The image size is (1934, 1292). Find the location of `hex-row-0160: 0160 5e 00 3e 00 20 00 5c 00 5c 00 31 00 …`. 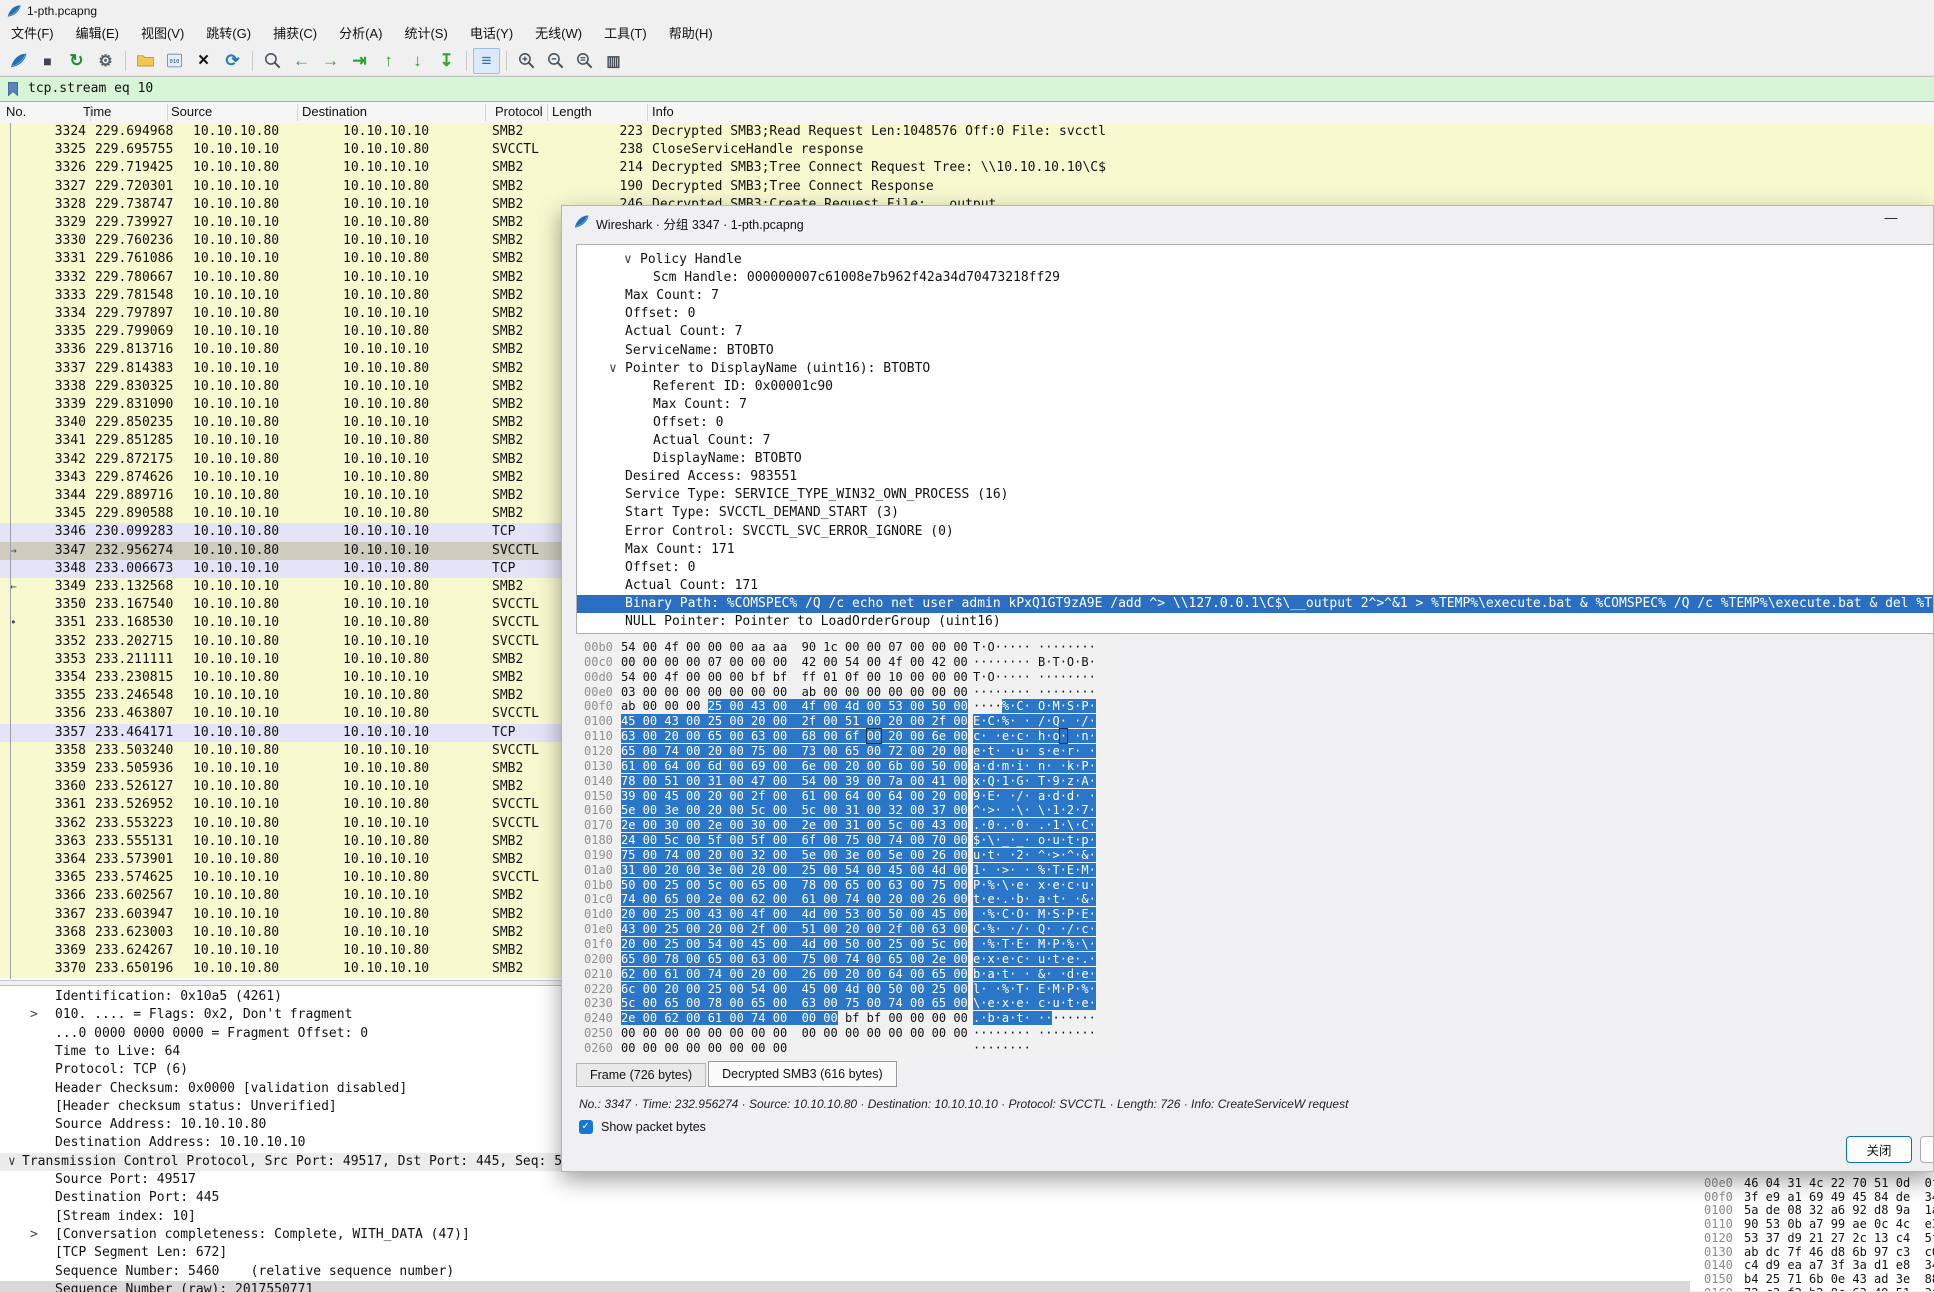

hex-row-0160: 0160 5e 00 3e 00 20 00 5c 00 5c 00 31 00 … is located at coordinates (848, 810).